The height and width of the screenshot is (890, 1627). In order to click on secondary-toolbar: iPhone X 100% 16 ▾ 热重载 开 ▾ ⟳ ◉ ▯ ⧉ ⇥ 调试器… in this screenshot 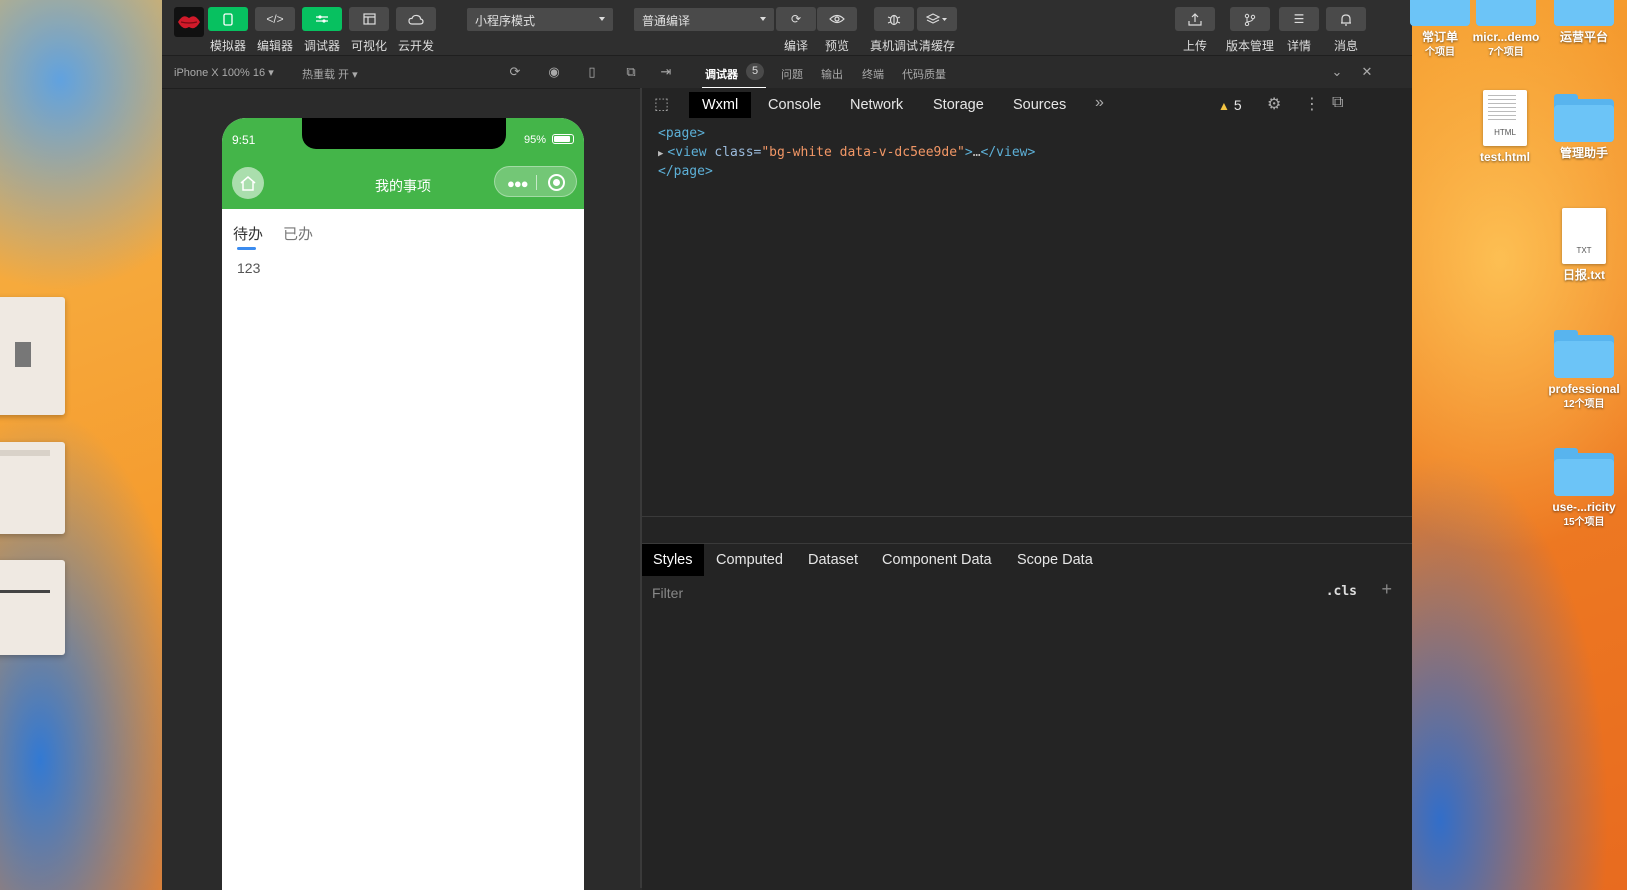, I will do `click(787, 72)`.